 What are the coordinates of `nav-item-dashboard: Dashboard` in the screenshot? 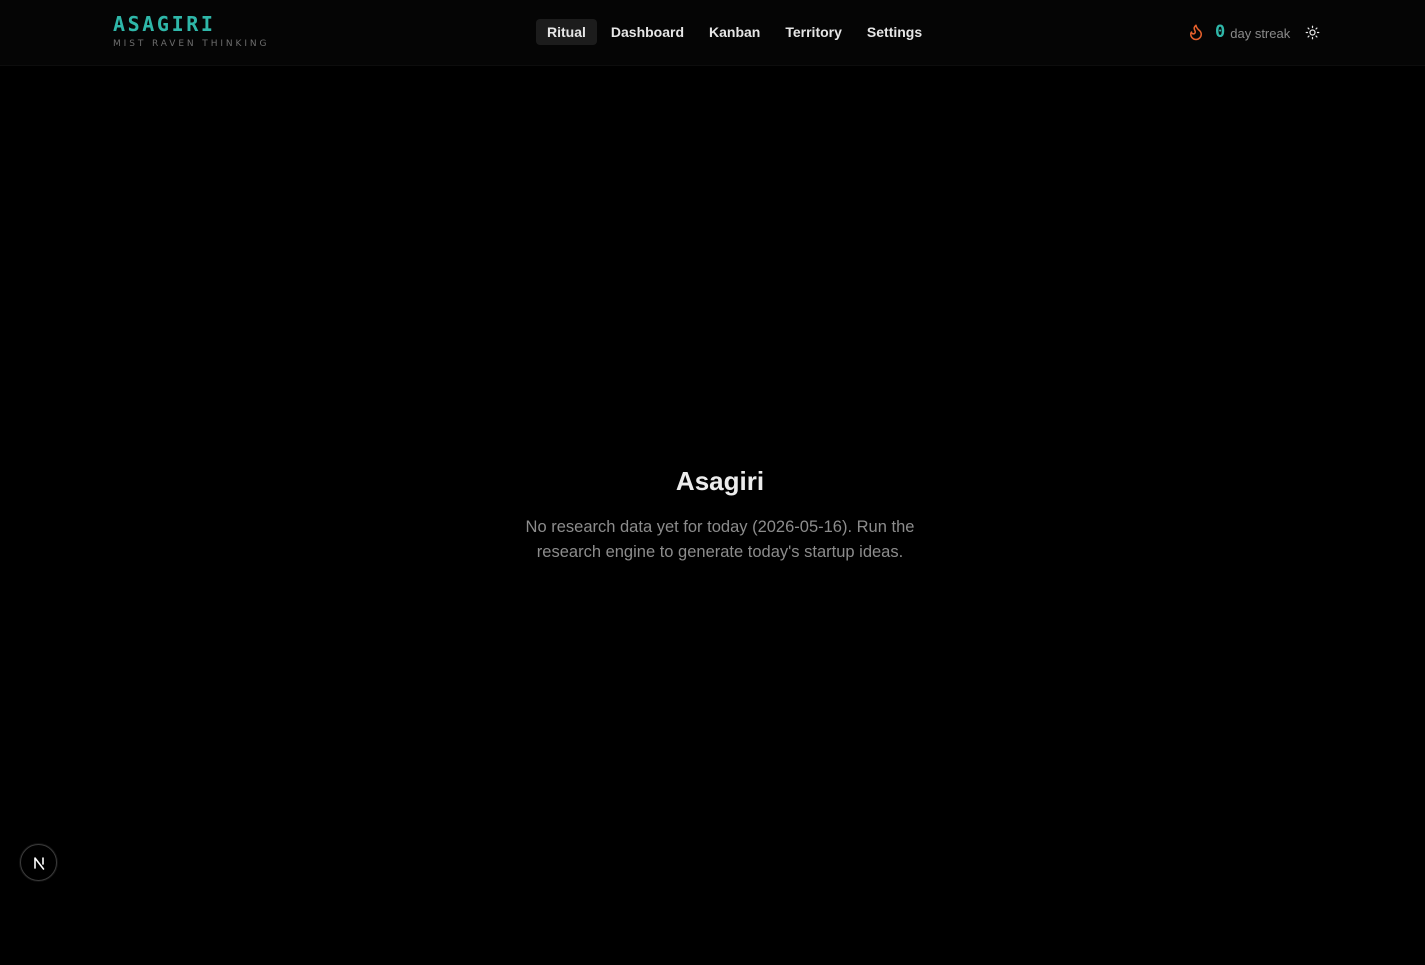 It's located at (647, 32).